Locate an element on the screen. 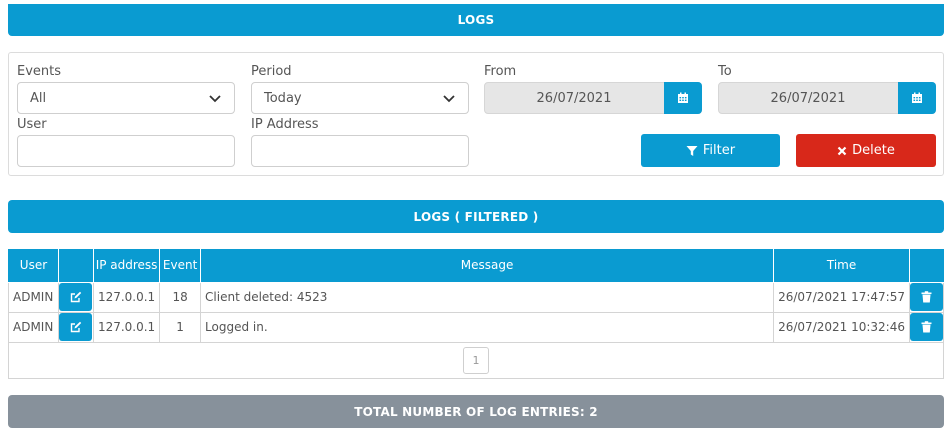 This screenshot has width=952, height=438. funnel-icon is located at coordinates (692, 150).